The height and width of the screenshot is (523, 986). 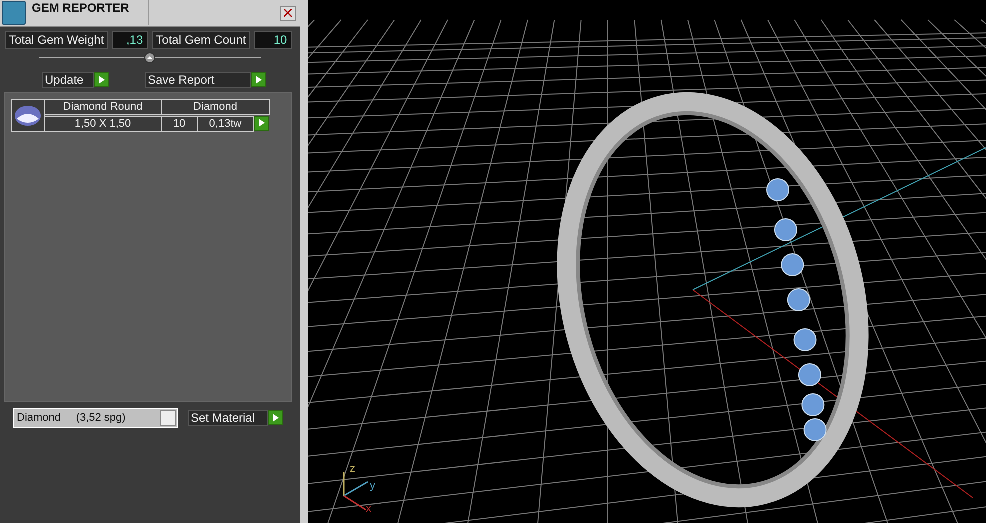 What do you see at coordinates (130, 40) in the screenshot?
I see `total-value: ,13` at bounding box center [130, 40].